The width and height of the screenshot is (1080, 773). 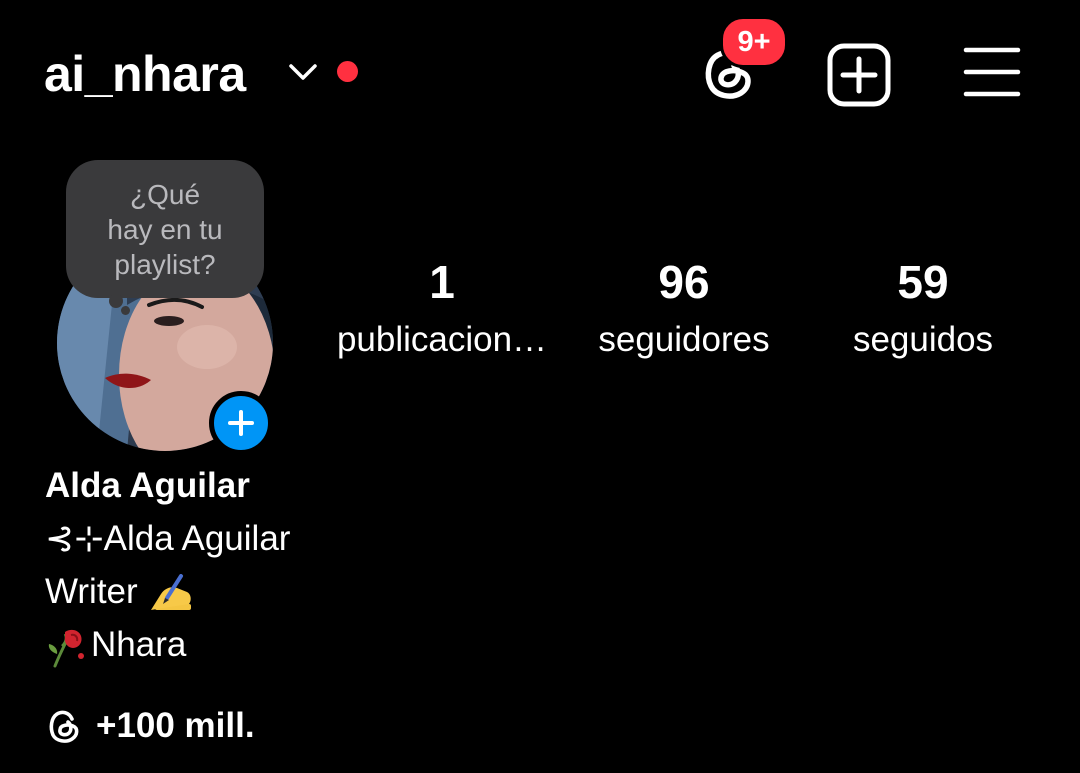 I want to click on bio-line: Writer, so click(x=120, y=592).